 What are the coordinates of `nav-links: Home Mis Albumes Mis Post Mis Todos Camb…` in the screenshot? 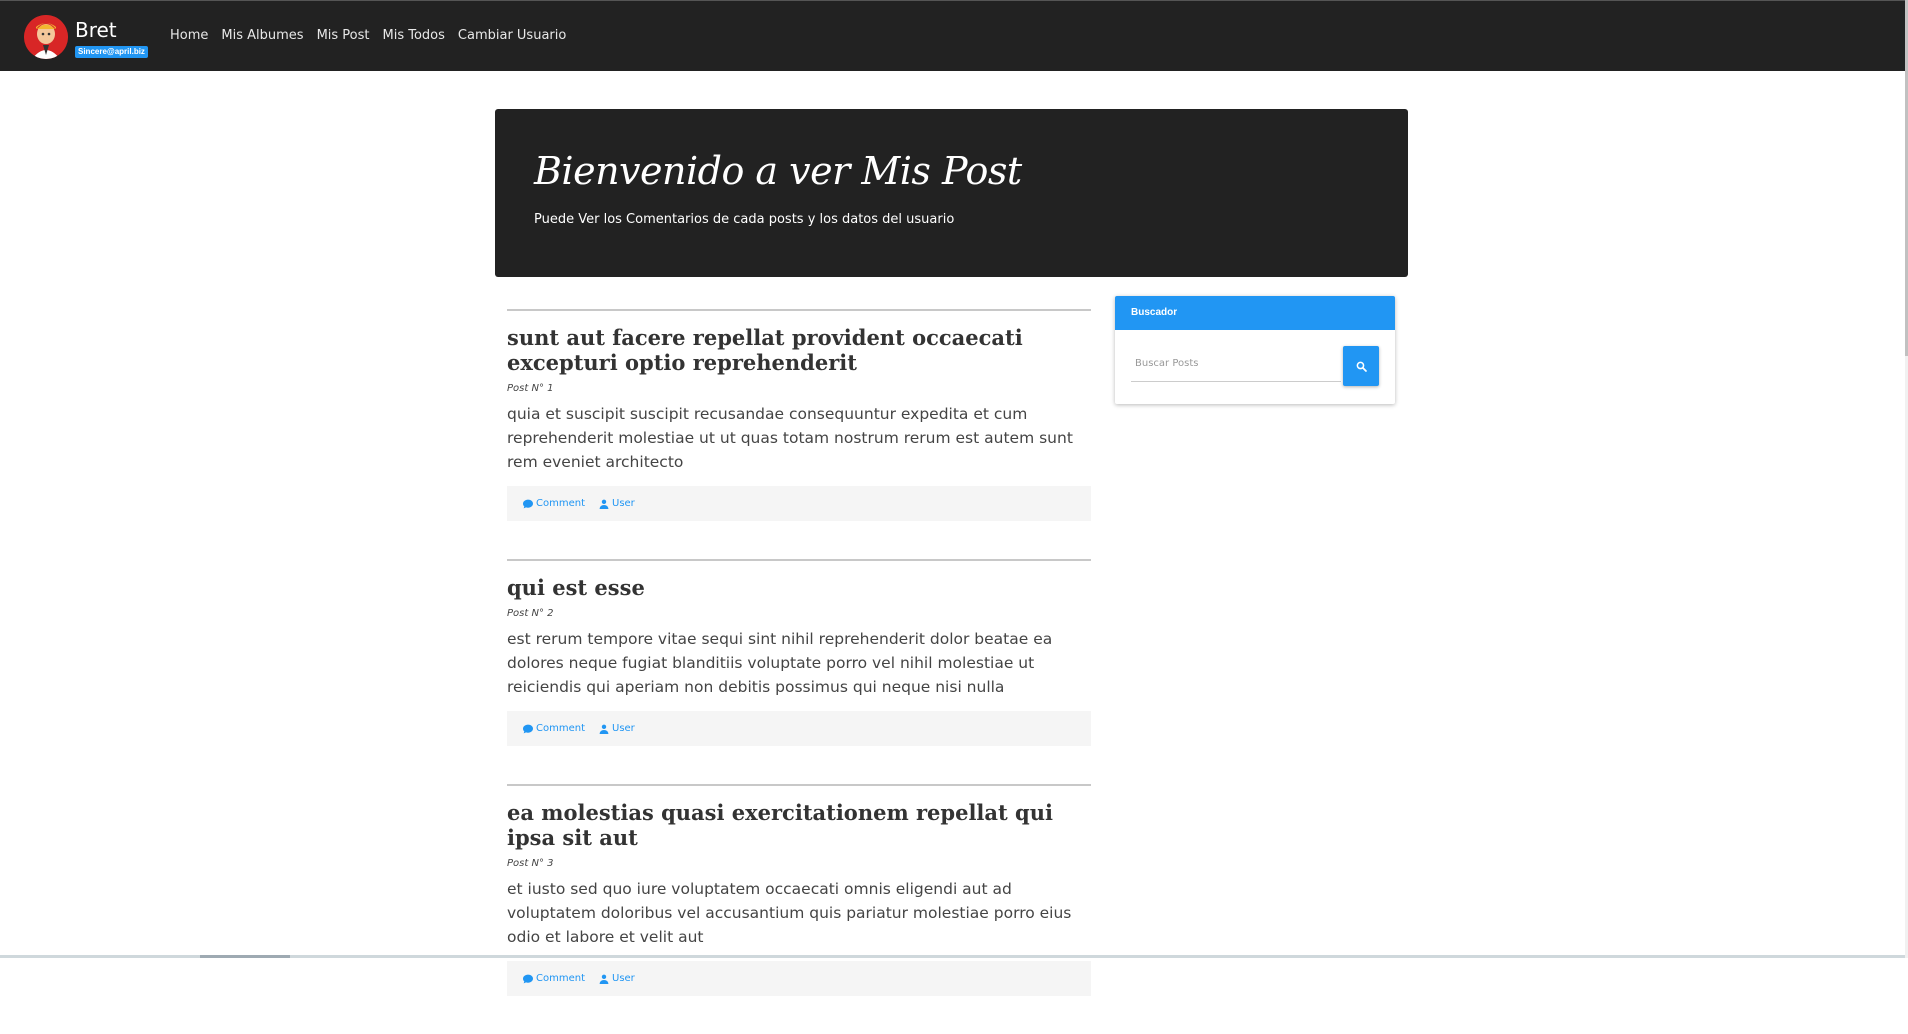 It's located at (374, 35).